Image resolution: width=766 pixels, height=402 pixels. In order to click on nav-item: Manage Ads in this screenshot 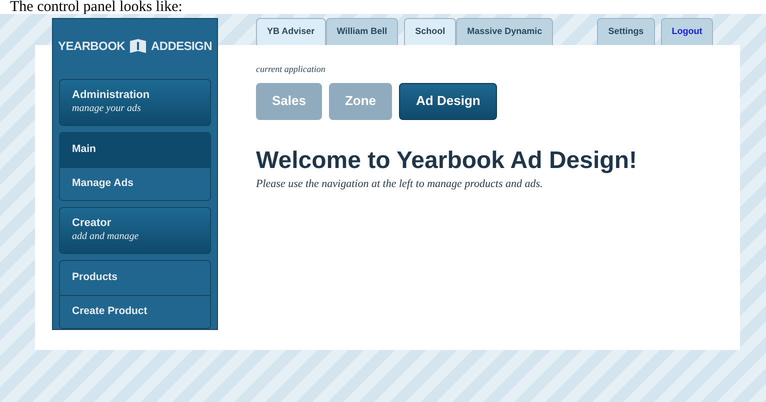, I will do `click(135, 183)`.